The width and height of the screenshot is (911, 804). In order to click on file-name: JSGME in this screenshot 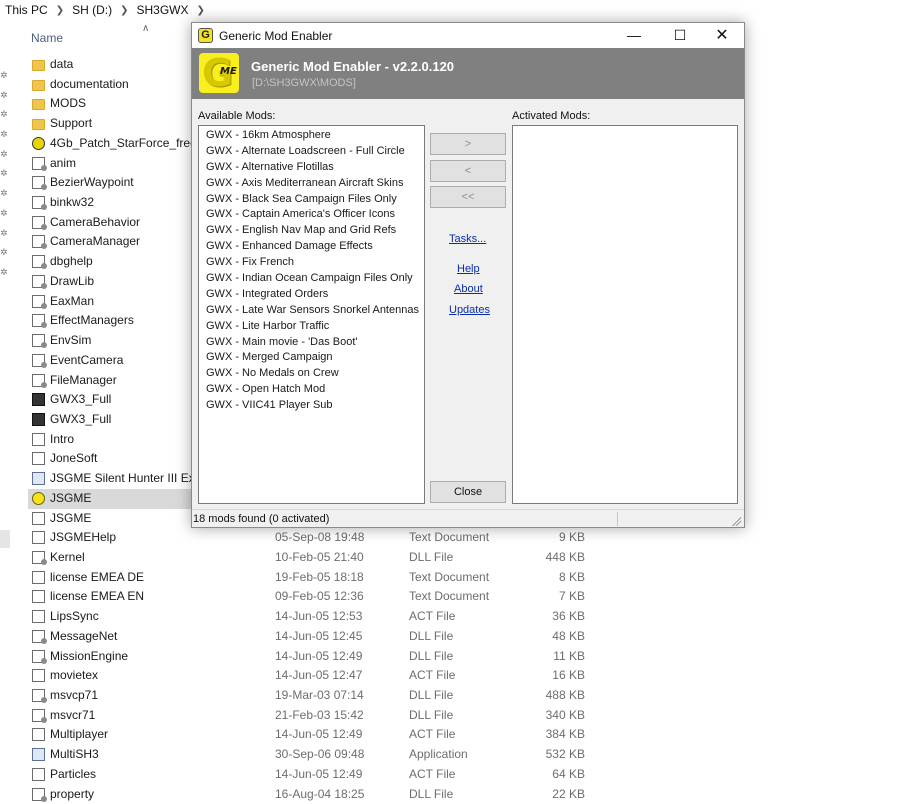, I will do `click(71, 517)`.